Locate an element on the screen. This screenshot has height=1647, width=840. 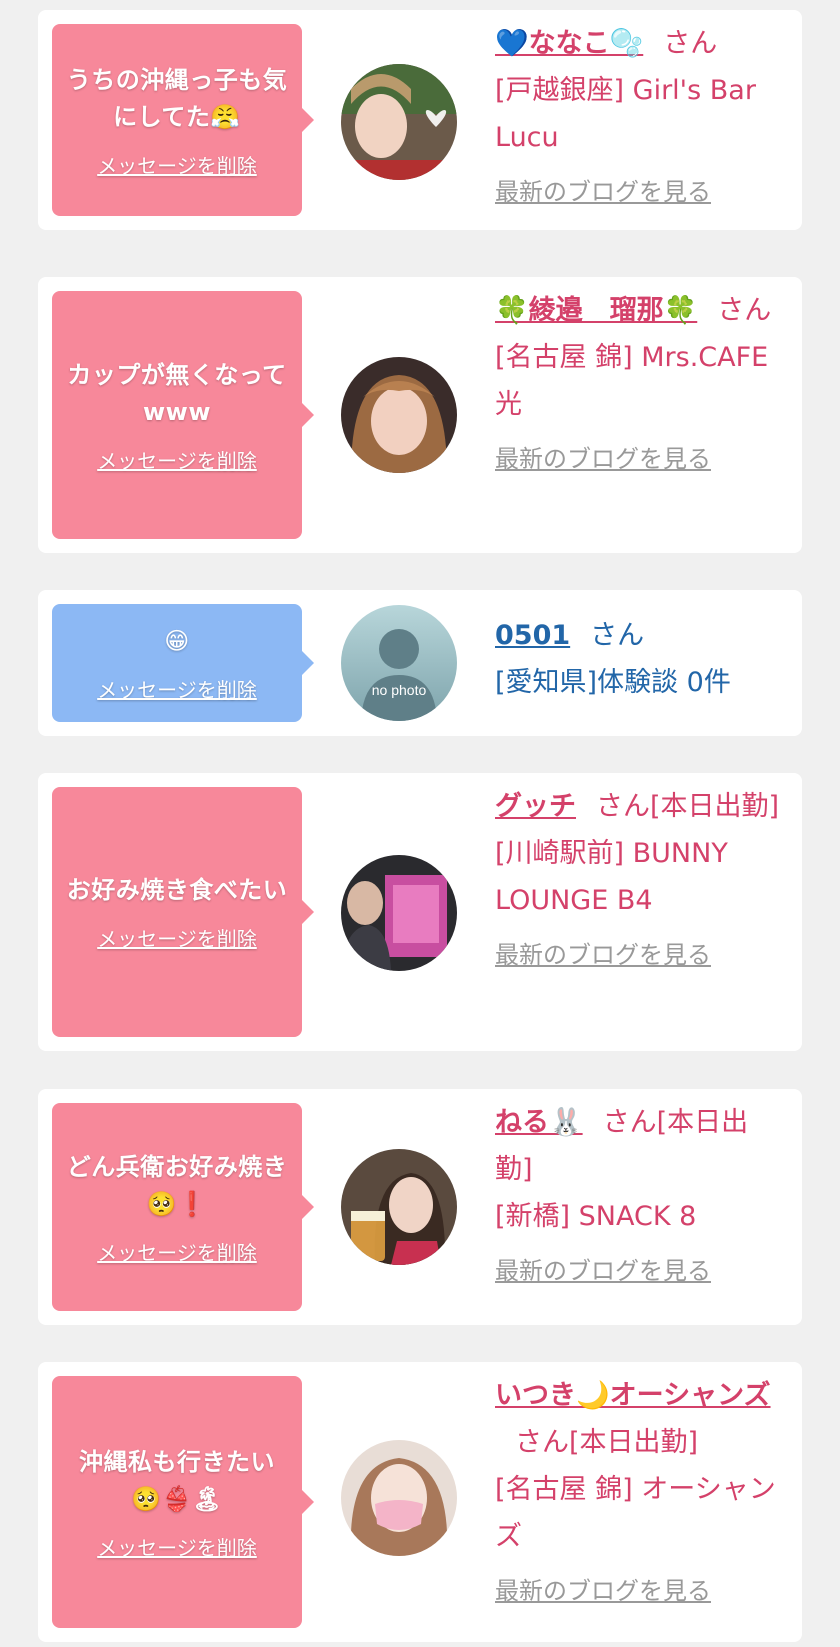
shop-info: [名古屋 錦] Mrs.CAFE 光 is located at coordinates (632, 381).